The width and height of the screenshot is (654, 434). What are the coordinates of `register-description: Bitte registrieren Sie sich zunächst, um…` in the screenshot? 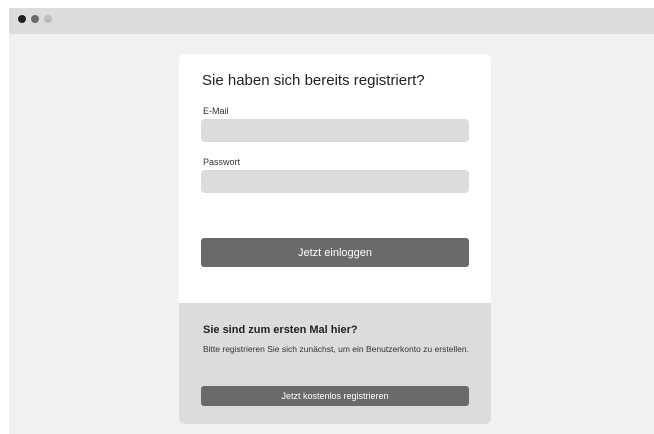 It's located at (336, 349).